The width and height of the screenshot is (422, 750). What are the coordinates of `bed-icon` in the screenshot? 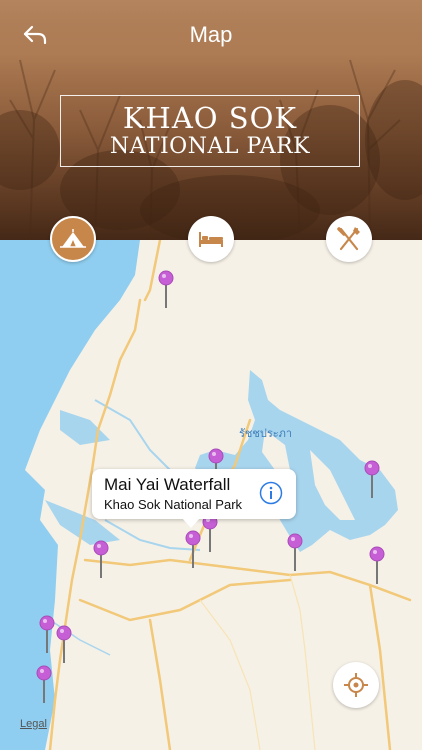 It's located at (211, 239).